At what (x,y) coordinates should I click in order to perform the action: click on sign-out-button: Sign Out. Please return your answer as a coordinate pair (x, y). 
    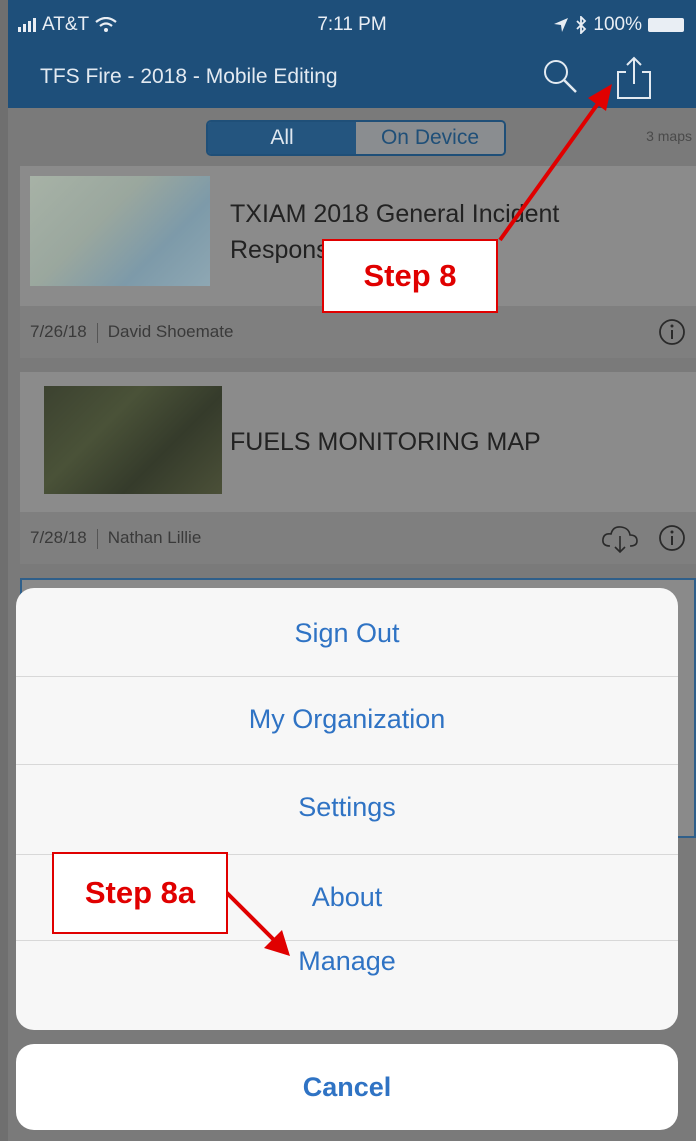
    Looking at the image, I should click on (347, 633).